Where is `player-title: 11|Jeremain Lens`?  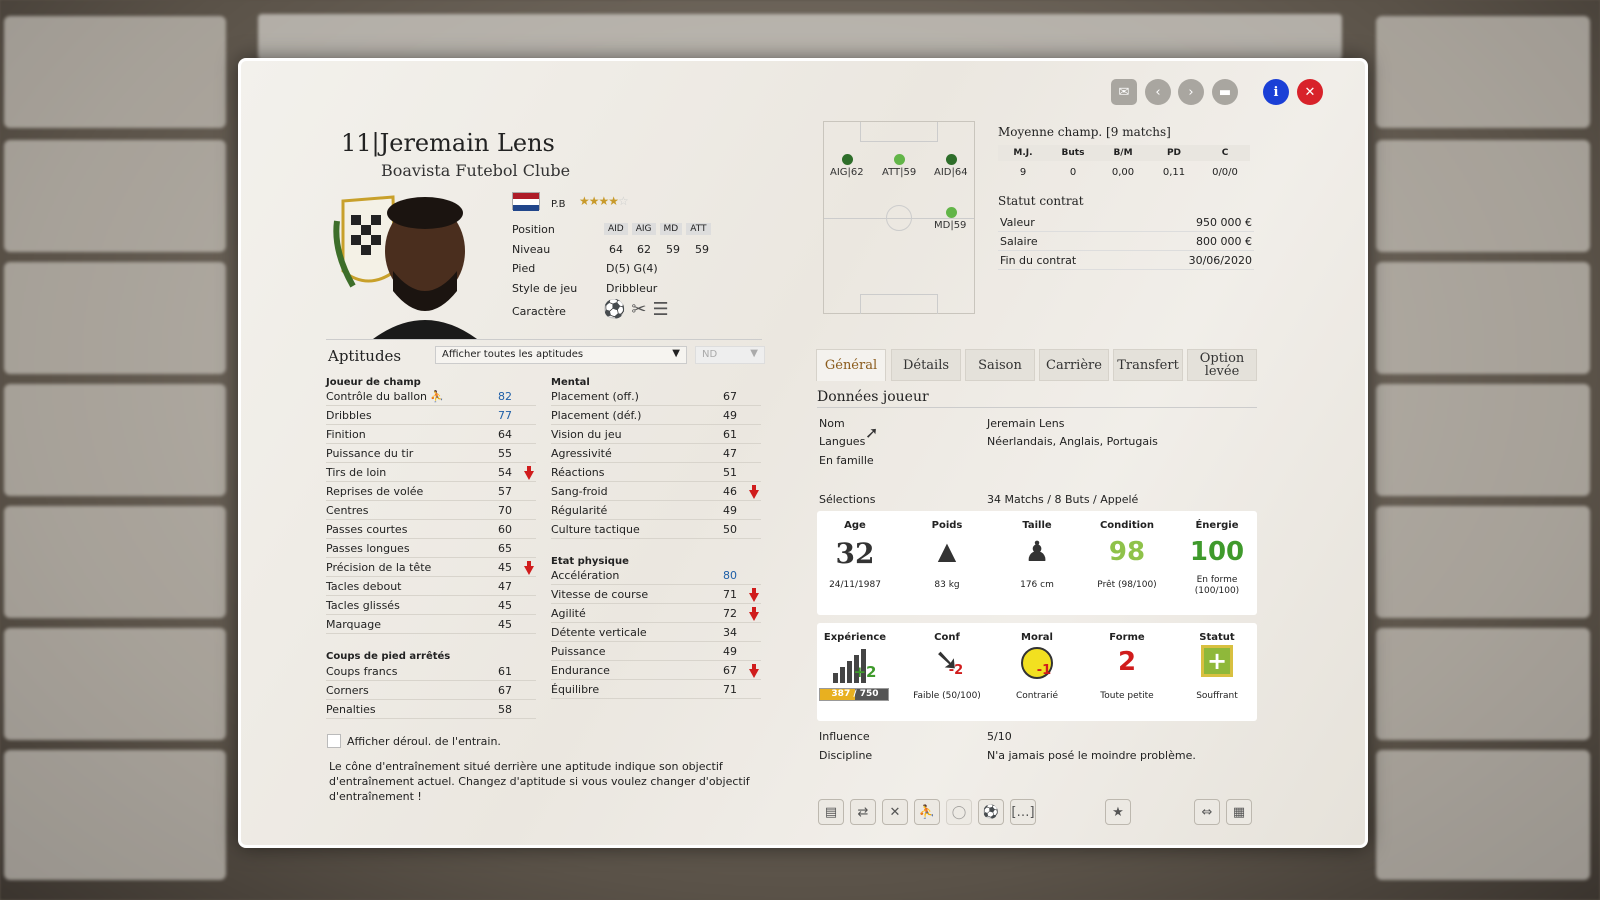 player-title: 11|Jeremain Lens is located at coordinates (448, 143).